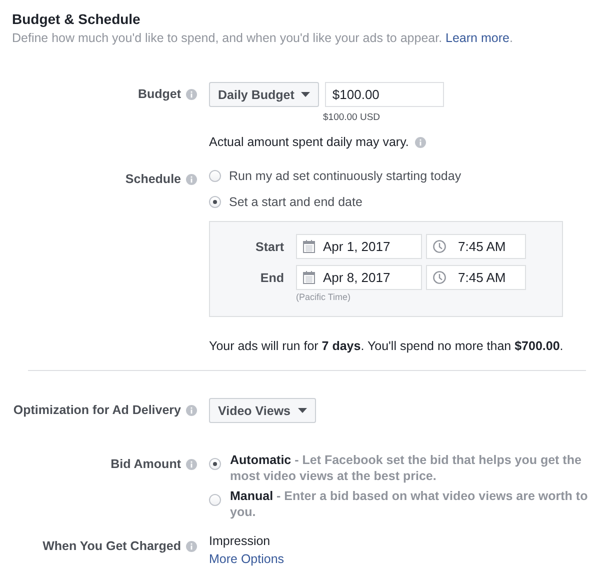 This screenshot has height=581, width=600. I want to click on more-options-link: More Options, so click(246, 559).